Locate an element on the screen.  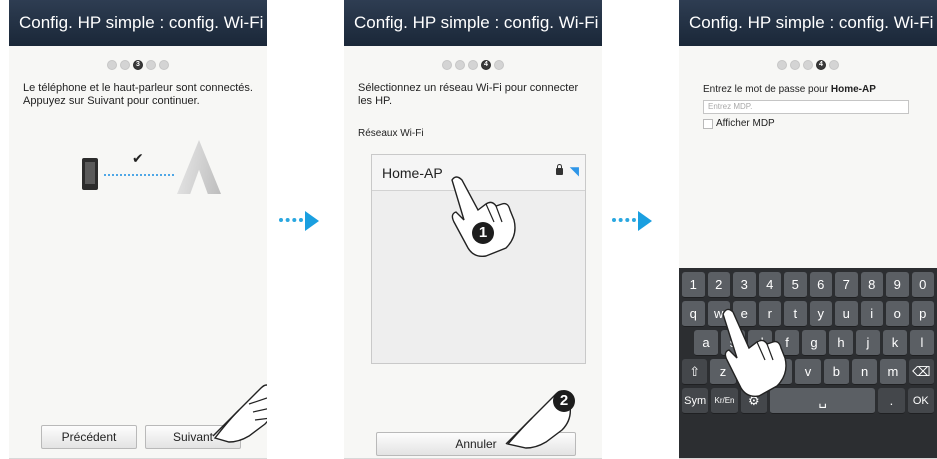
callout-badge-1: 1 is located at coordinates (483, 233).